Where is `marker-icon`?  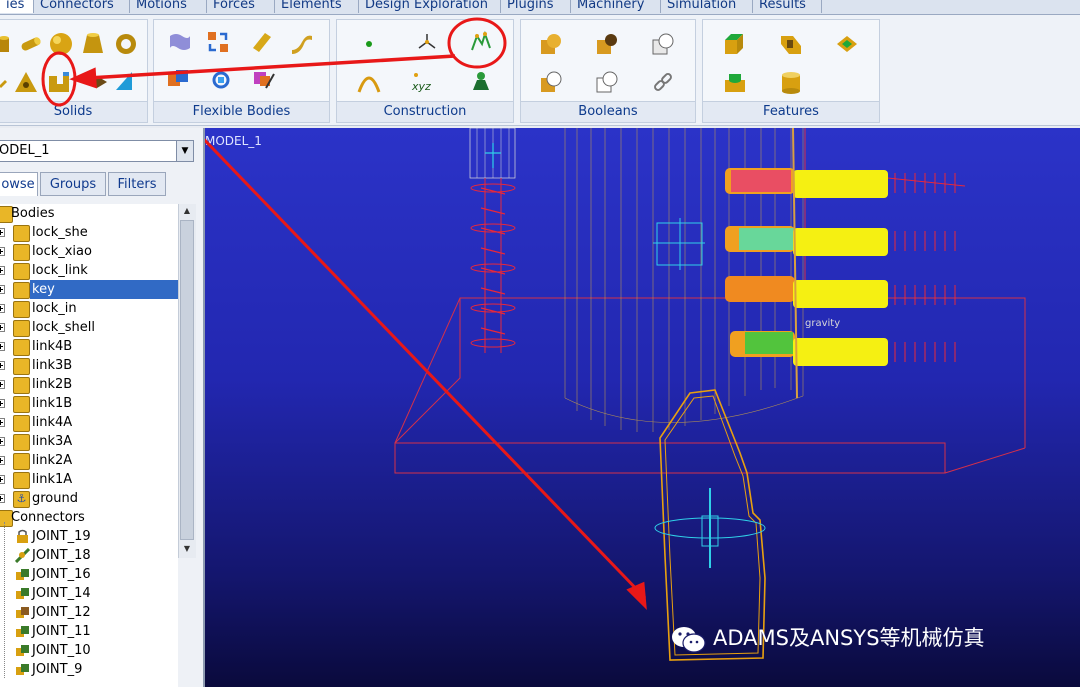 marker-icon is located at coordinates (427, 42).